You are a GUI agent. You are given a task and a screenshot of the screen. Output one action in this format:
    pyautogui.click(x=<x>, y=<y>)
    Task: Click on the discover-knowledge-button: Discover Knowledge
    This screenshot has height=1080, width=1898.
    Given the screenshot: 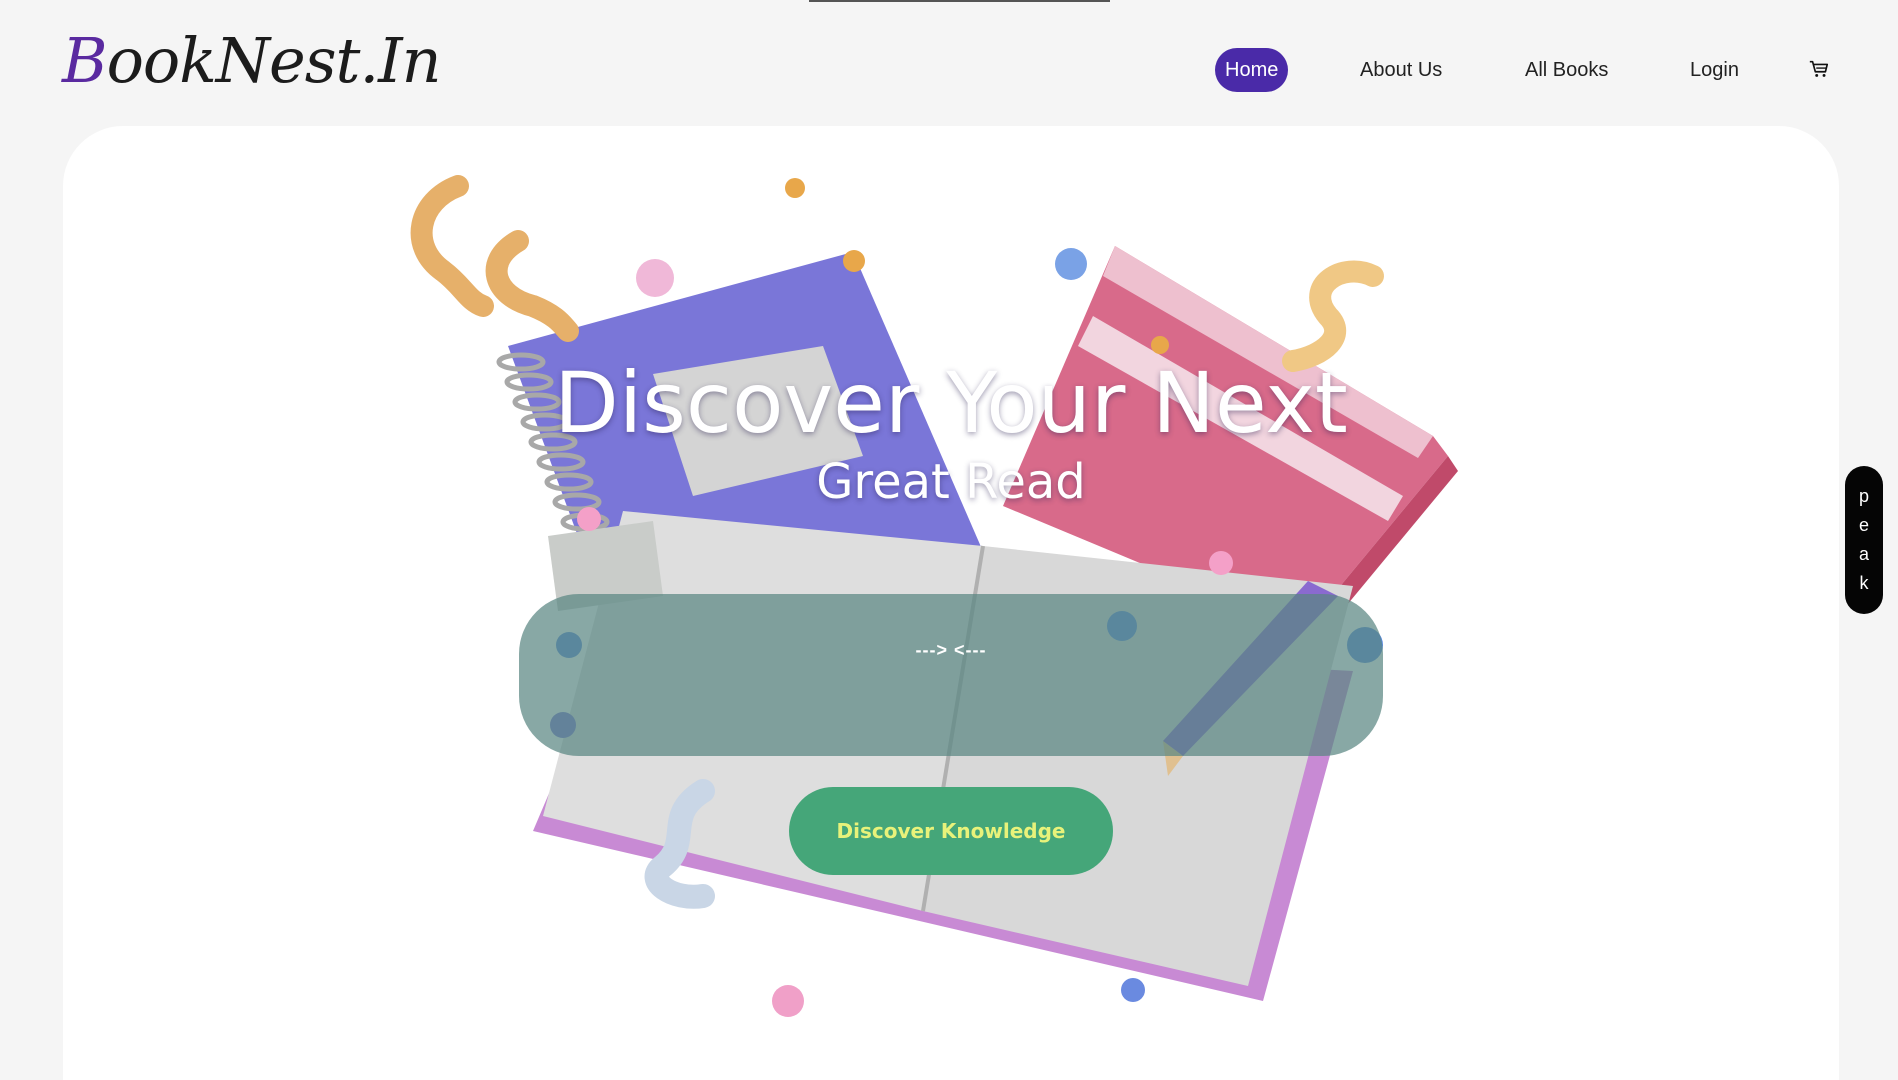 What is the action you would take?
    pyautogui.click(x=951, y=831)
    